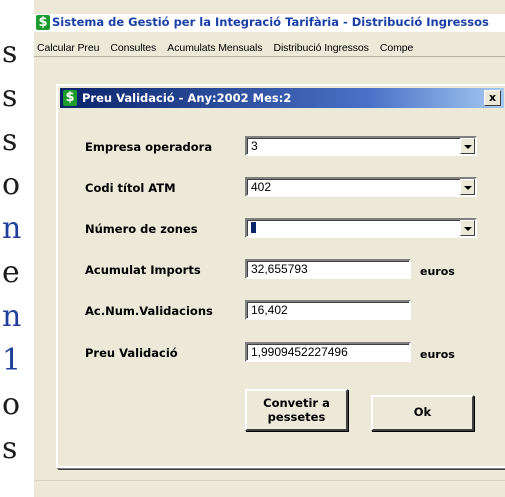  I want to click on menu-compe: Compe, so click(396, 48).